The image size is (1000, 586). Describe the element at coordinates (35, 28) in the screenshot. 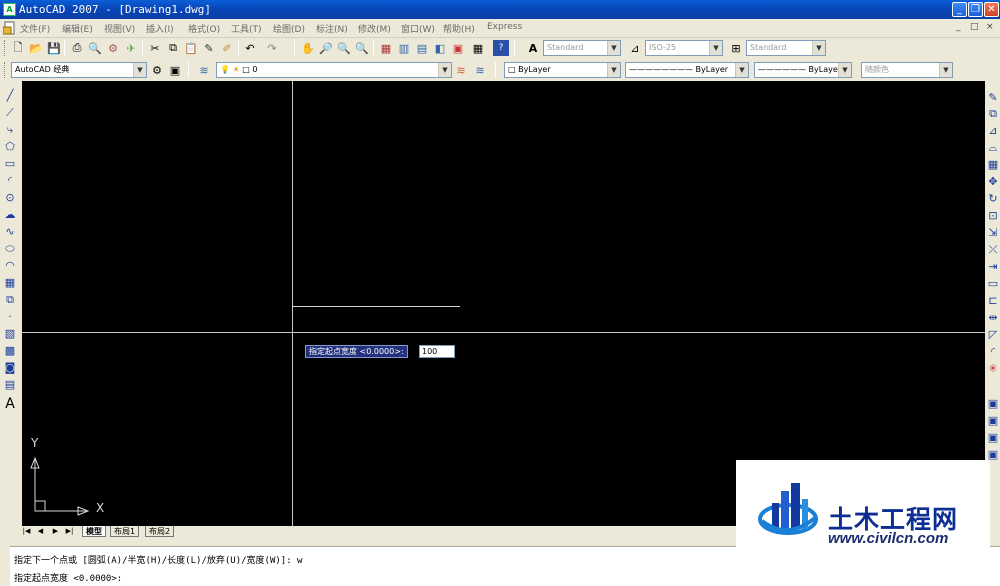

I see `menu-file: 文件(F)` at that location.